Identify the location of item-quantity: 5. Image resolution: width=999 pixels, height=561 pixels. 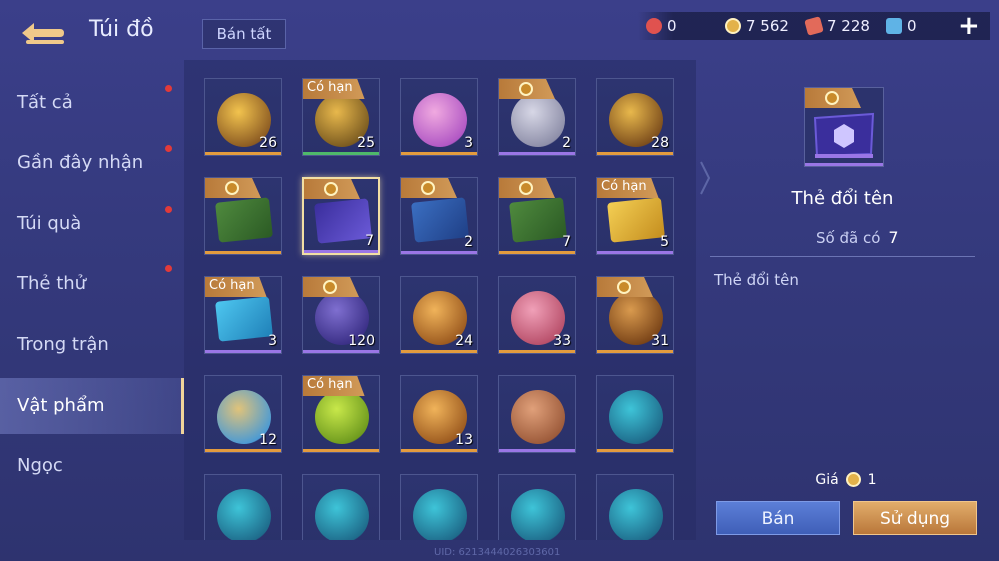
(664, 242).